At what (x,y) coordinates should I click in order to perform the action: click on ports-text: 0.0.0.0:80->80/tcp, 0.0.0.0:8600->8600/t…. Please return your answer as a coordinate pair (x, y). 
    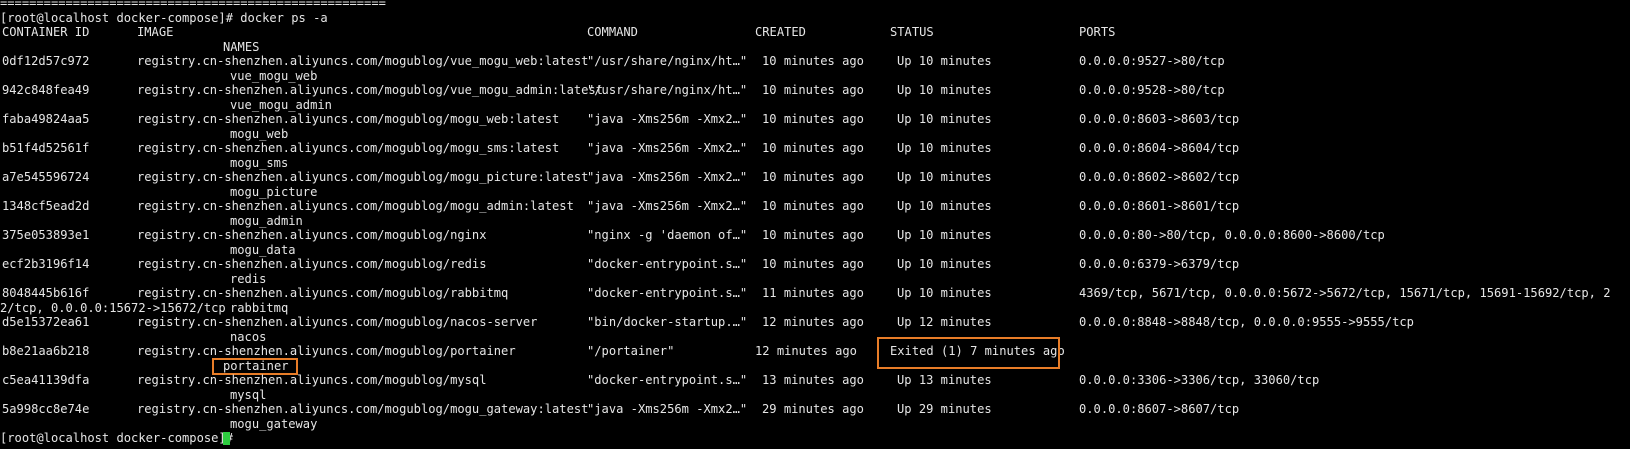
    Looking at the image, I should click on (1232, 235).